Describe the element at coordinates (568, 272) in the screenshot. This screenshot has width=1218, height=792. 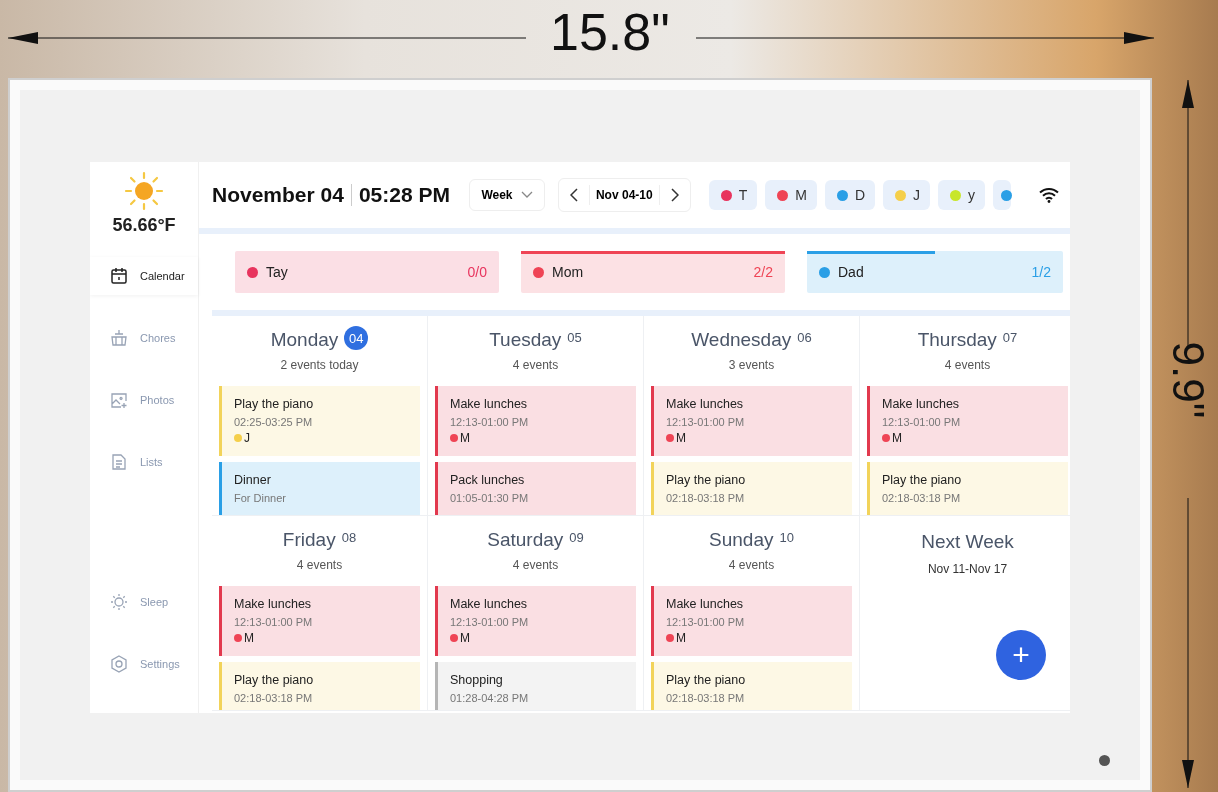
I see `member-name: Mom` at that location.